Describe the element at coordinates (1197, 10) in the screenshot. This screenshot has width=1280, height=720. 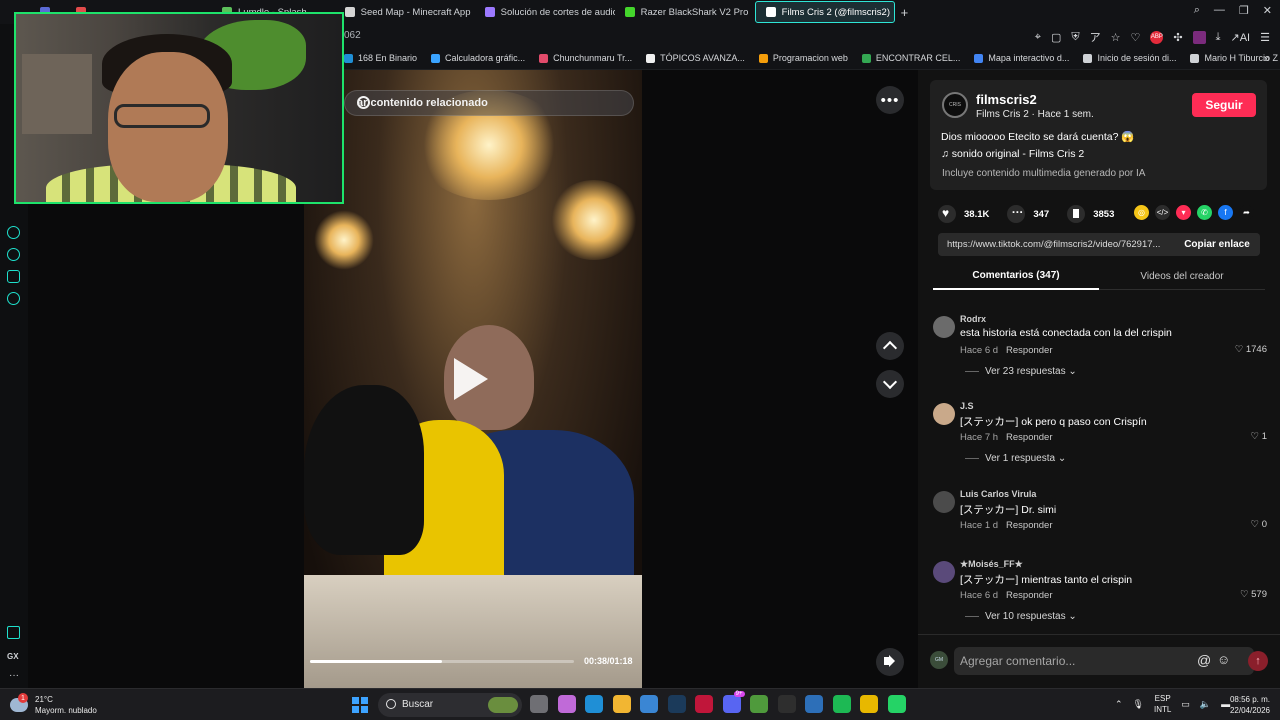
I see `search-tabs-icon: ⌕` at that location.